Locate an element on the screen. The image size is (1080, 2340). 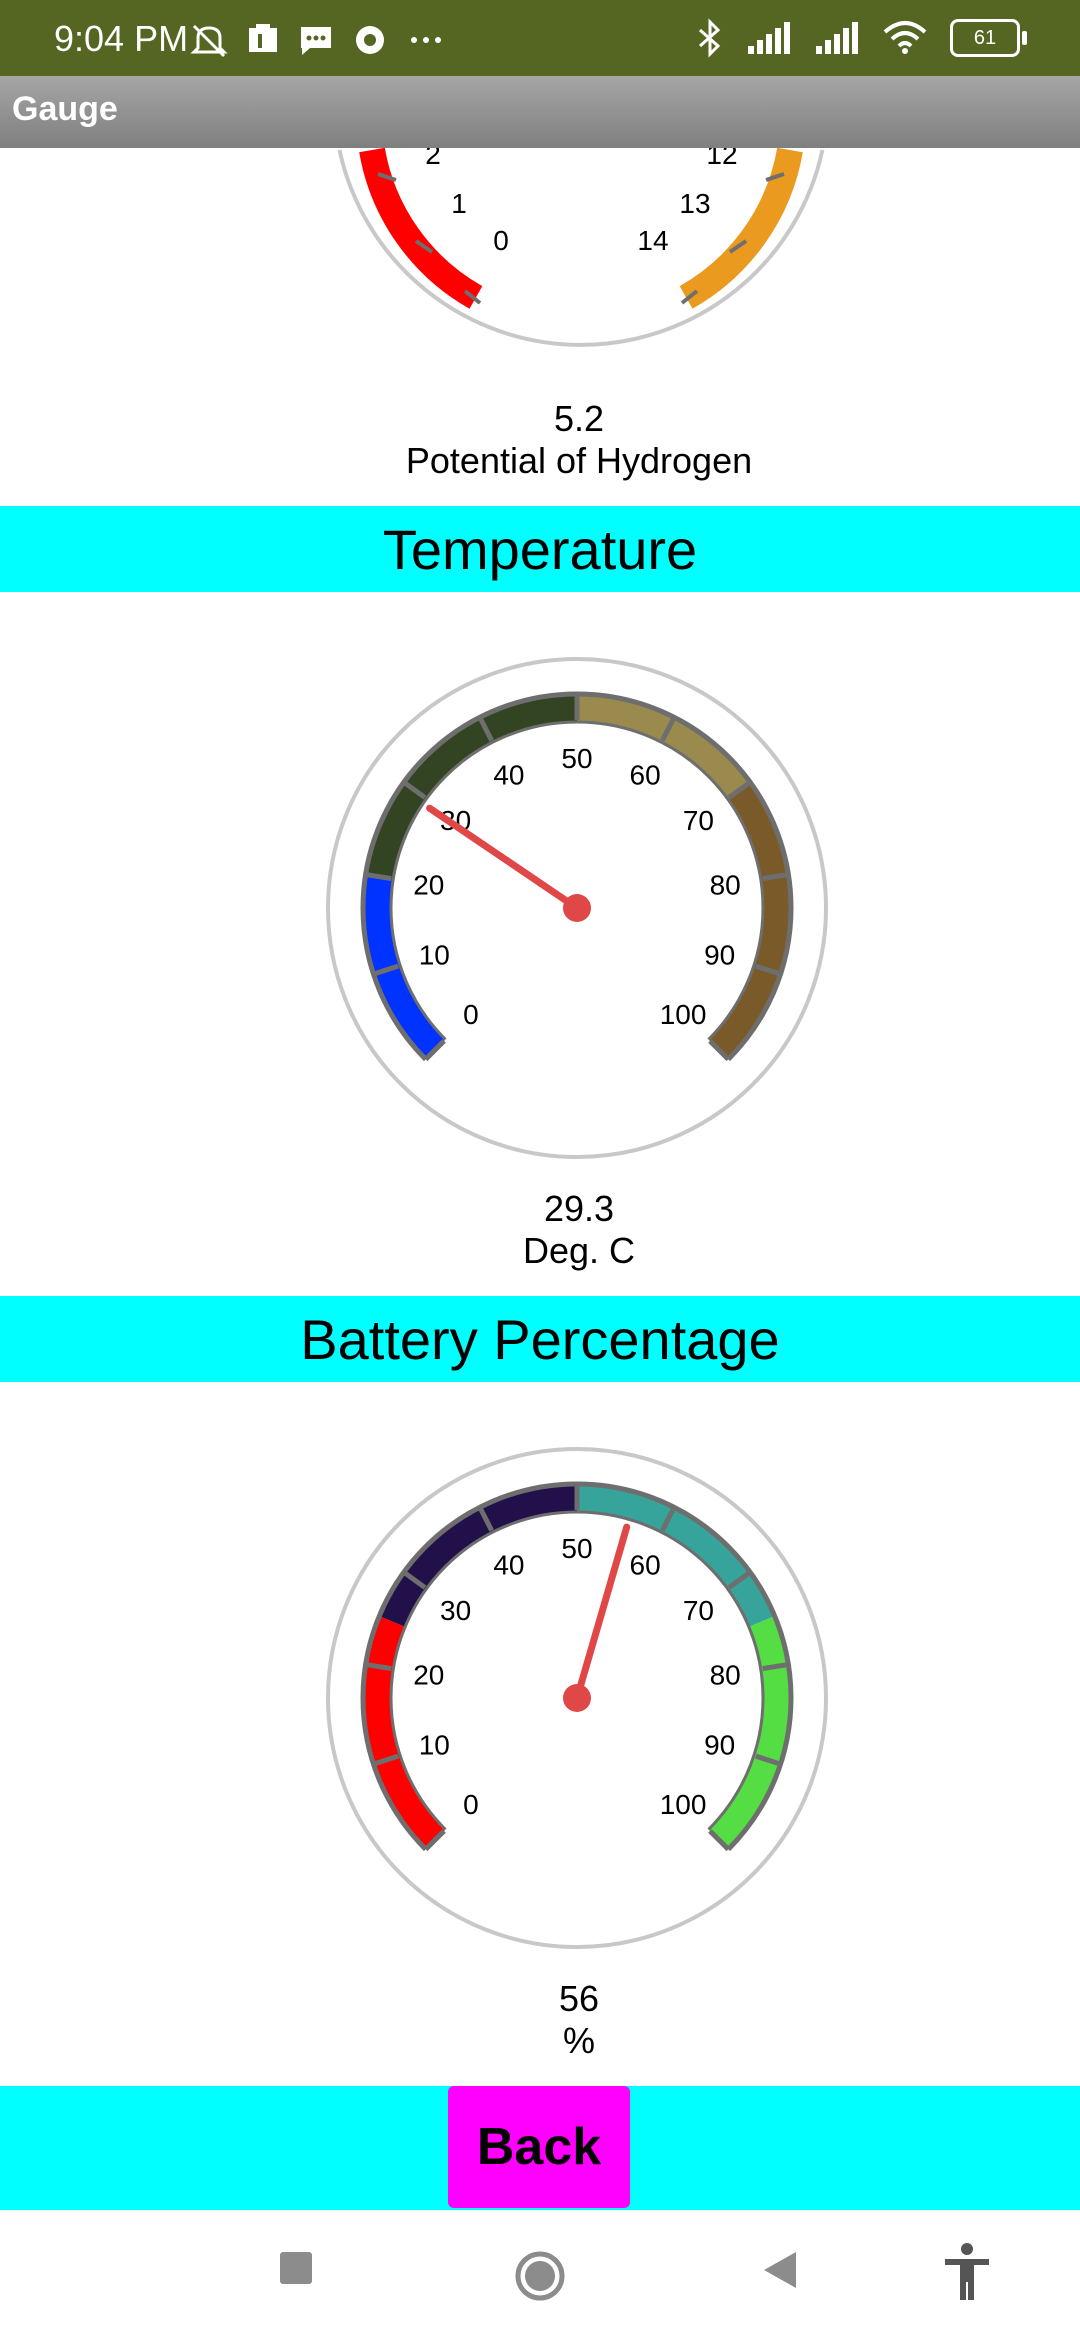
back-nav-button is located at coordinates (780, 2270).